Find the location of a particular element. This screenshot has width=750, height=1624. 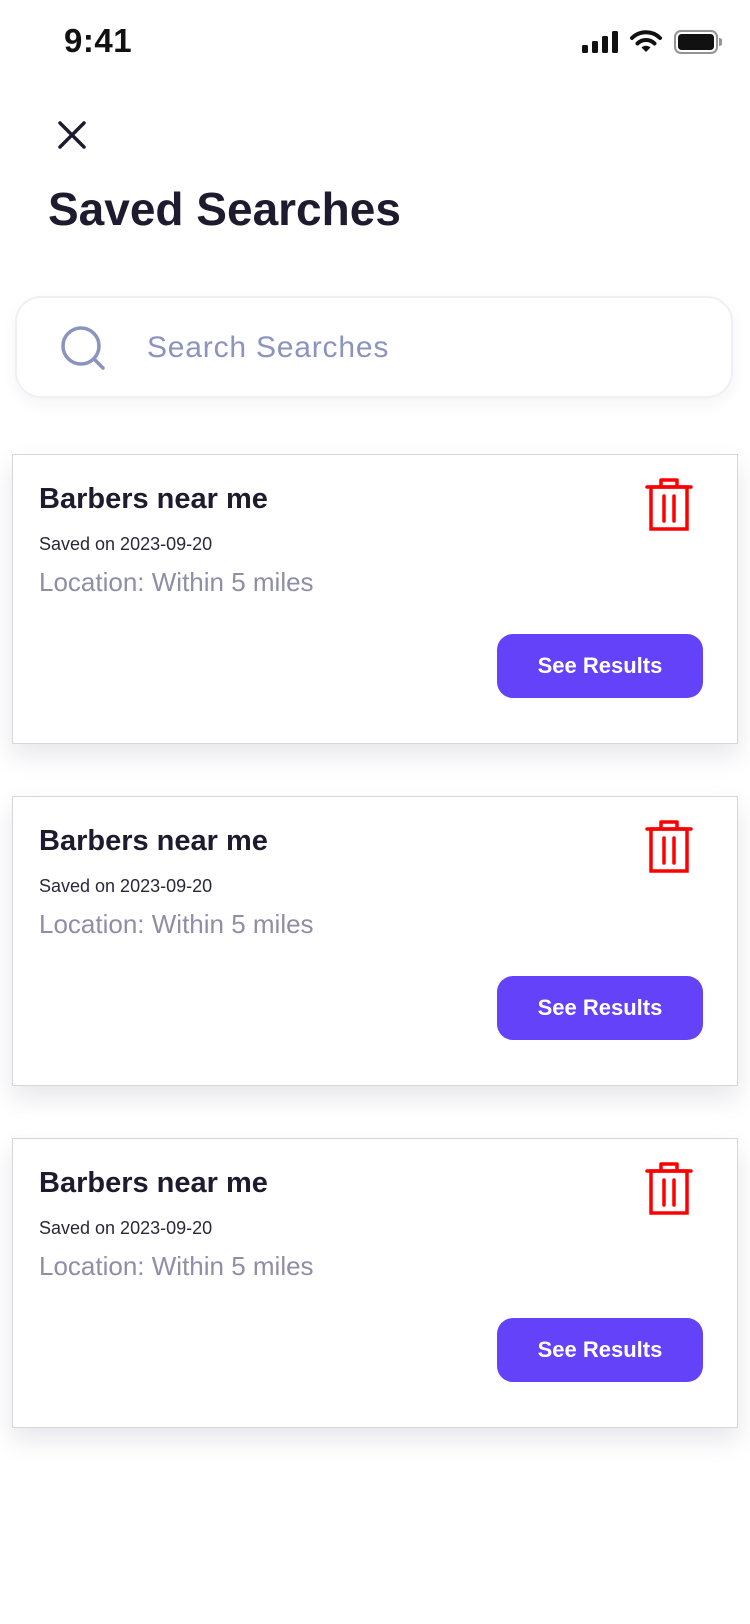

wifi-icon is located at coordinates (646, 41).